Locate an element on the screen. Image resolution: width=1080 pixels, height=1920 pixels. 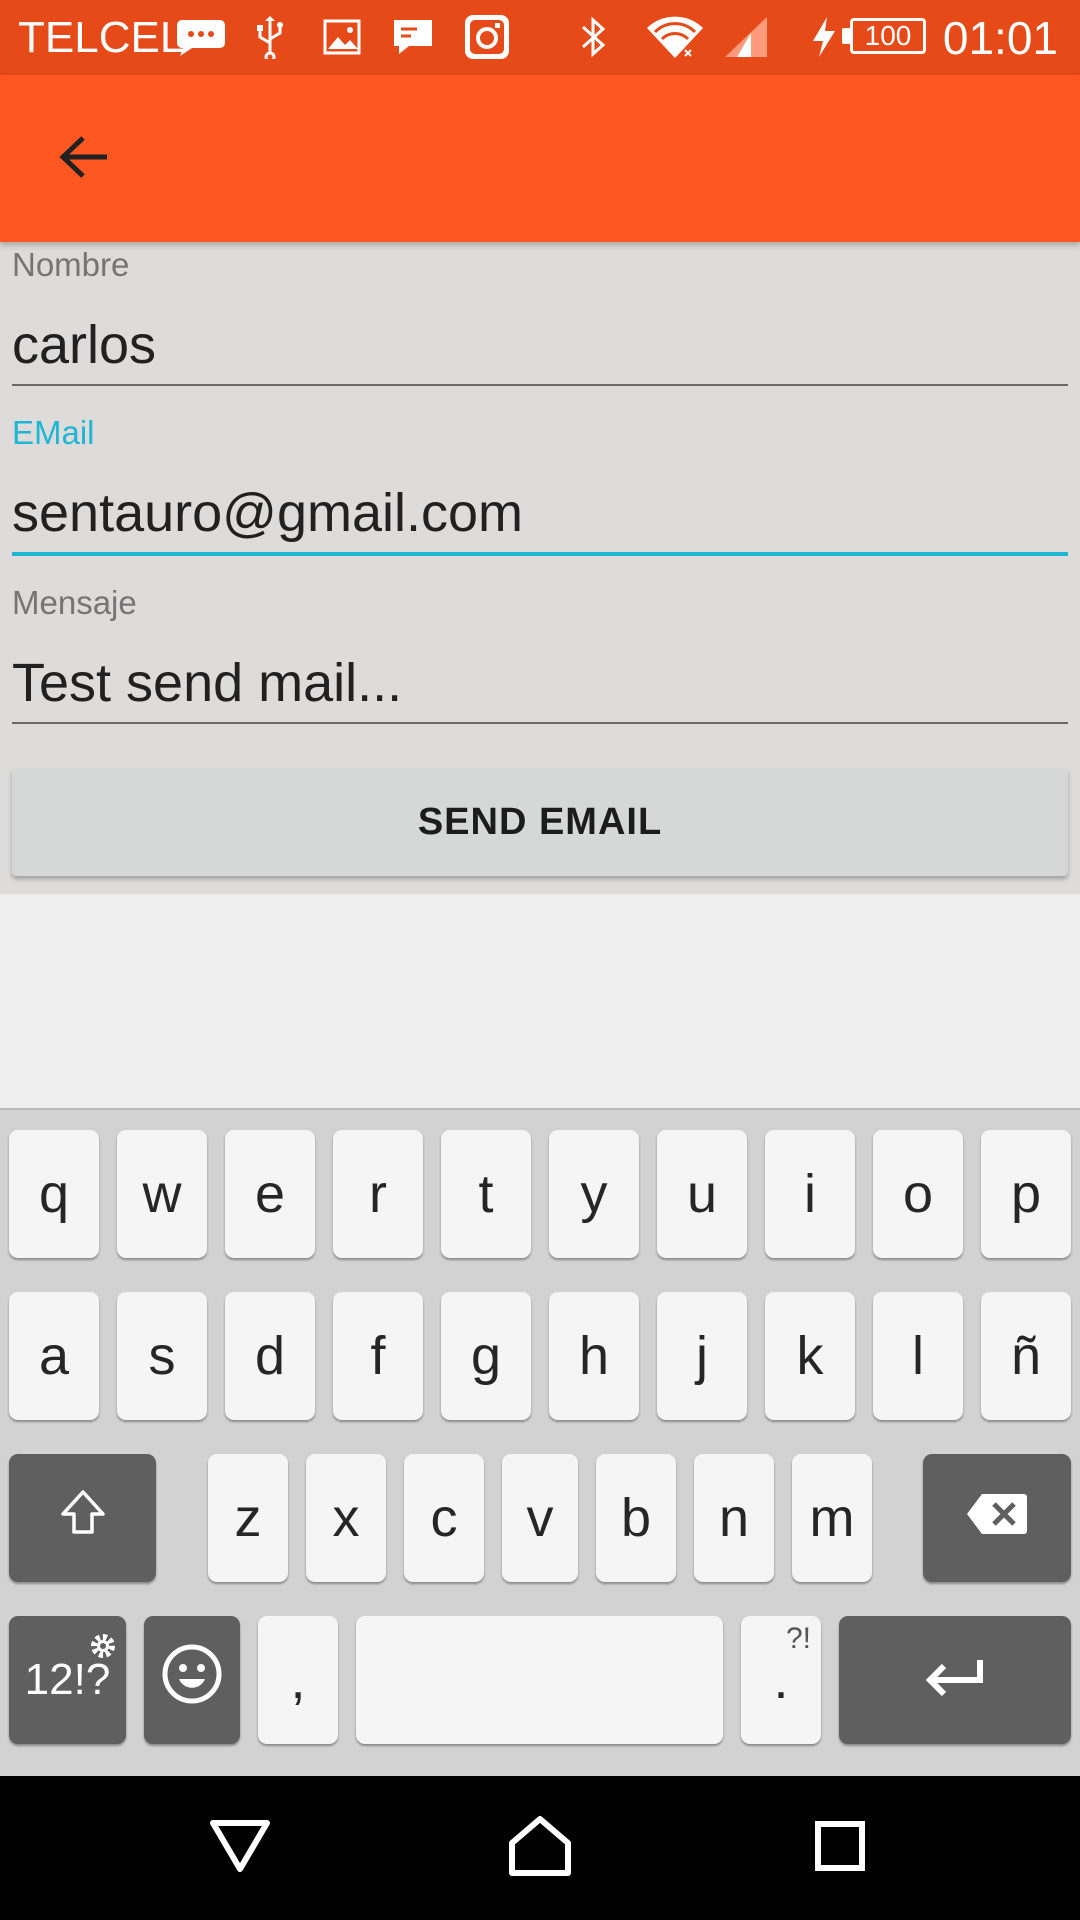
navigation-bar is located at coordinates (540, 1848).